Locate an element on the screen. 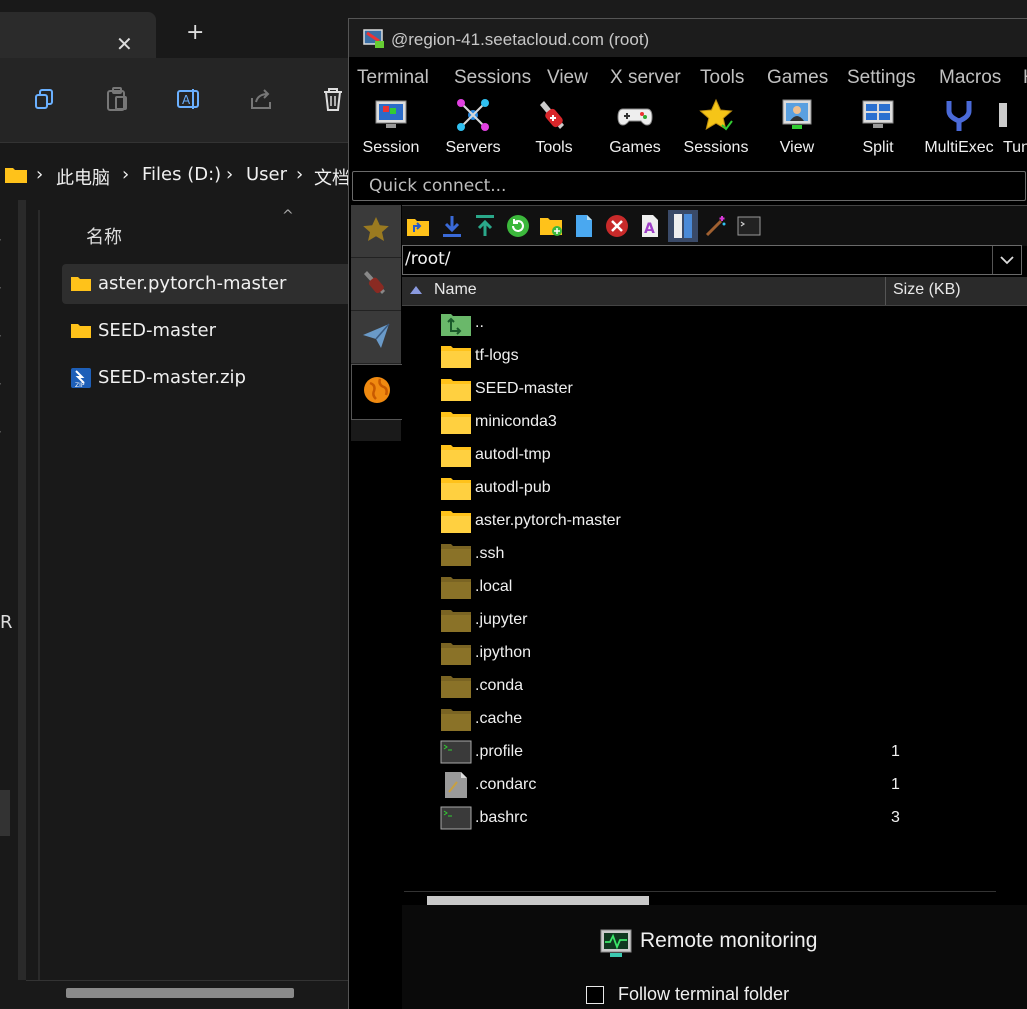  tunneling-button: Tunn is located at coordinates (1013, 130).